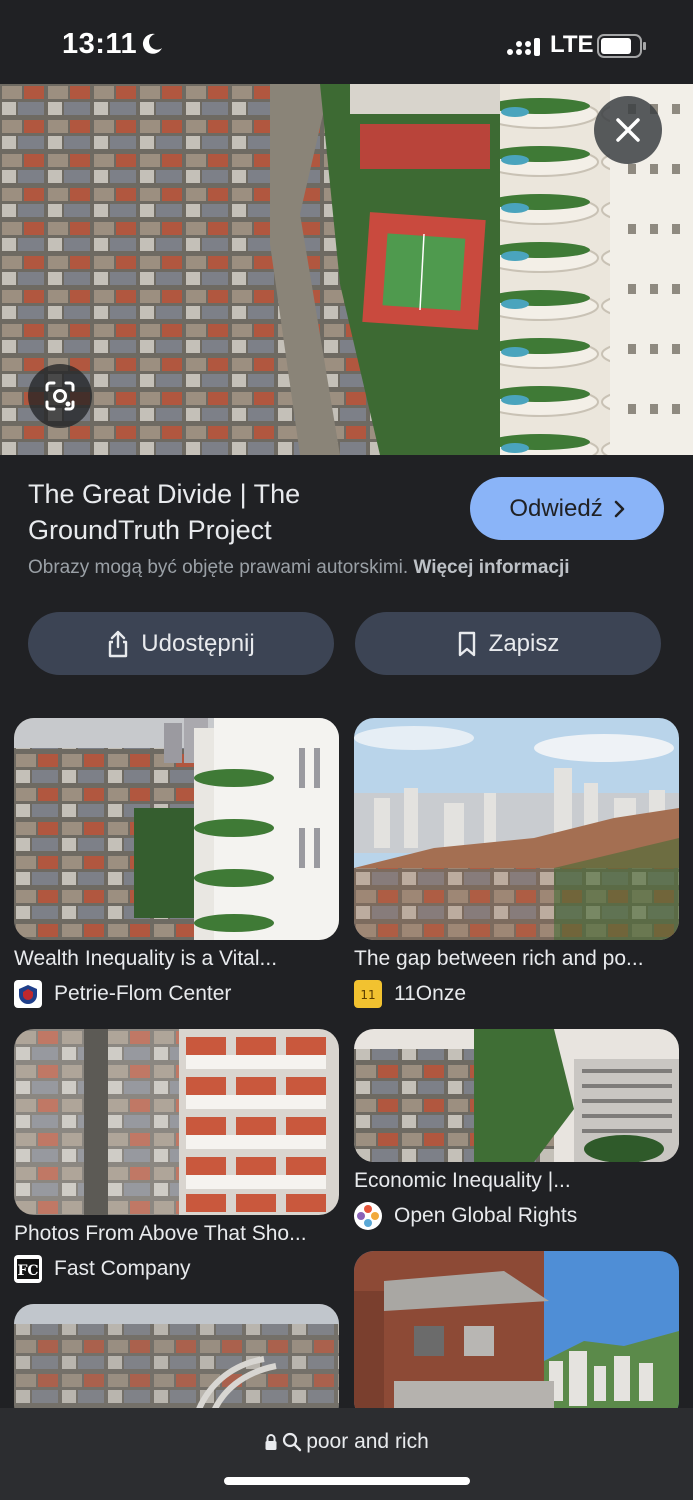 The image size is (693, 1500). What do you see at coordinates (122, 1268) in the screenshot?
I see `related-source-name: Fast Company` at bounding box center [122, 1268].